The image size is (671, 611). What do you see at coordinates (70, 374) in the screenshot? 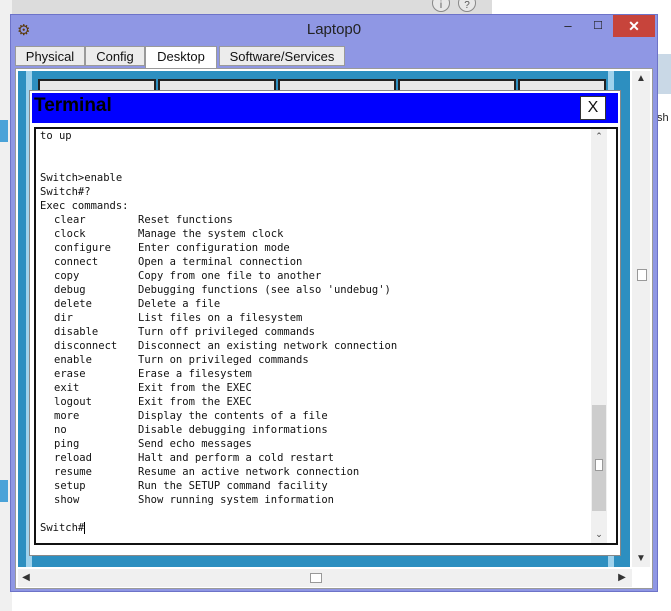
I see `command-name: erase` at bounding box center [70, 374].